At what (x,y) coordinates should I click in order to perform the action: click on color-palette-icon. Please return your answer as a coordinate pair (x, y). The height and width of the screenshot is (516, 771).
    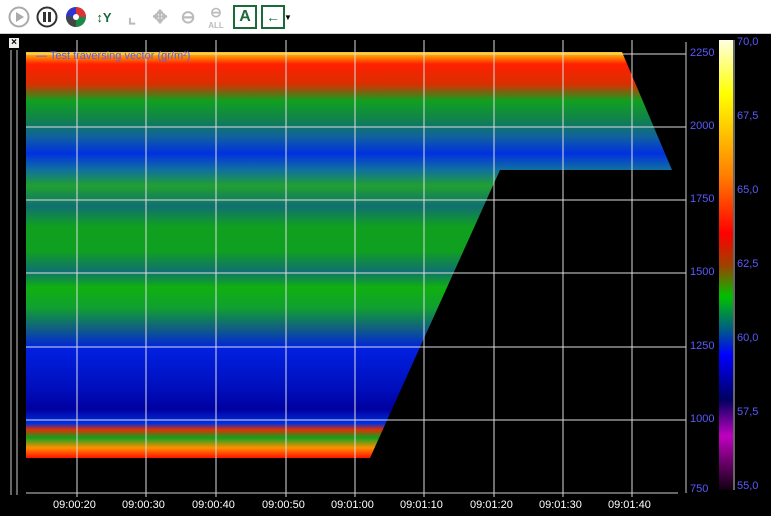
    Looking at the image, I should click on (76, 17).